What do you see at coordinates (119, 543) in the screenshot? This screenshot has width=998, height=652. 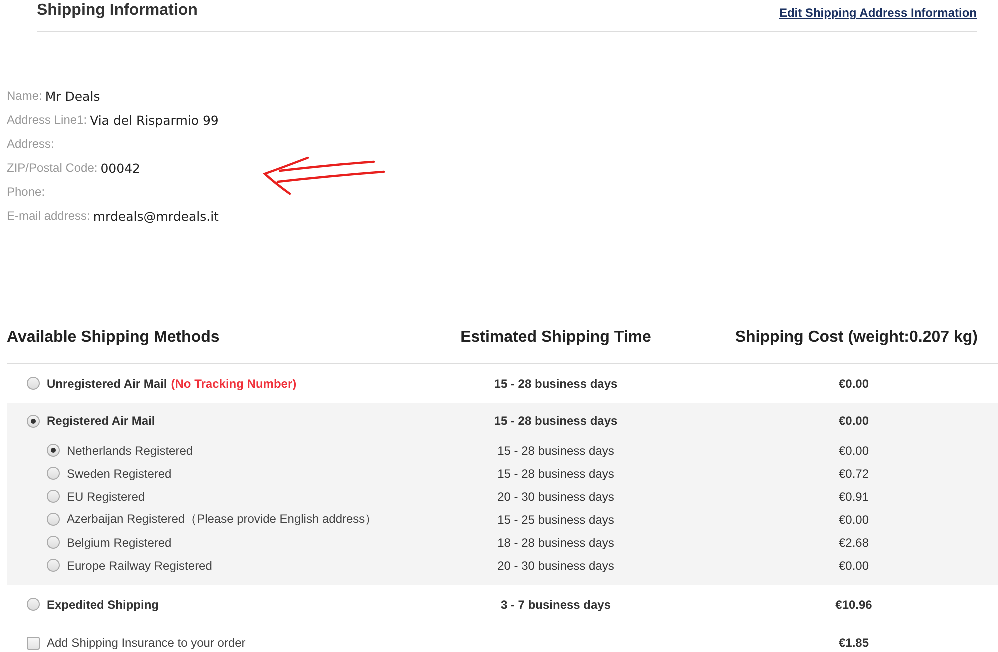 I see `method-name: Belgium Registered` at bounding box center [119, 543].